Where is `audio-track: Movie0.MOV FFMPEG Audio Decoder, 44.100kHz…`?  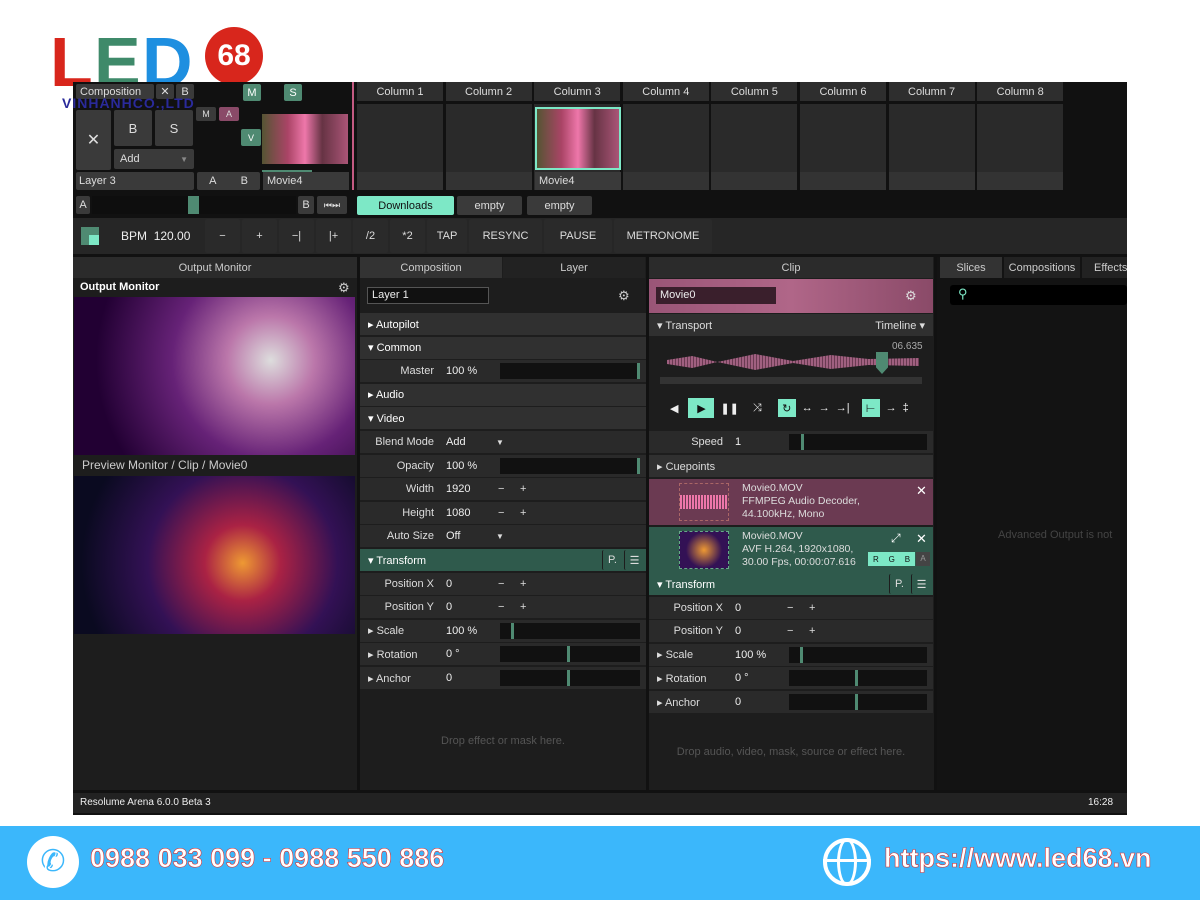
audio-track: Movie0.MOV FFMPEG Audio Decoder, 44.100kHz… is located at coordinates (791, 502).